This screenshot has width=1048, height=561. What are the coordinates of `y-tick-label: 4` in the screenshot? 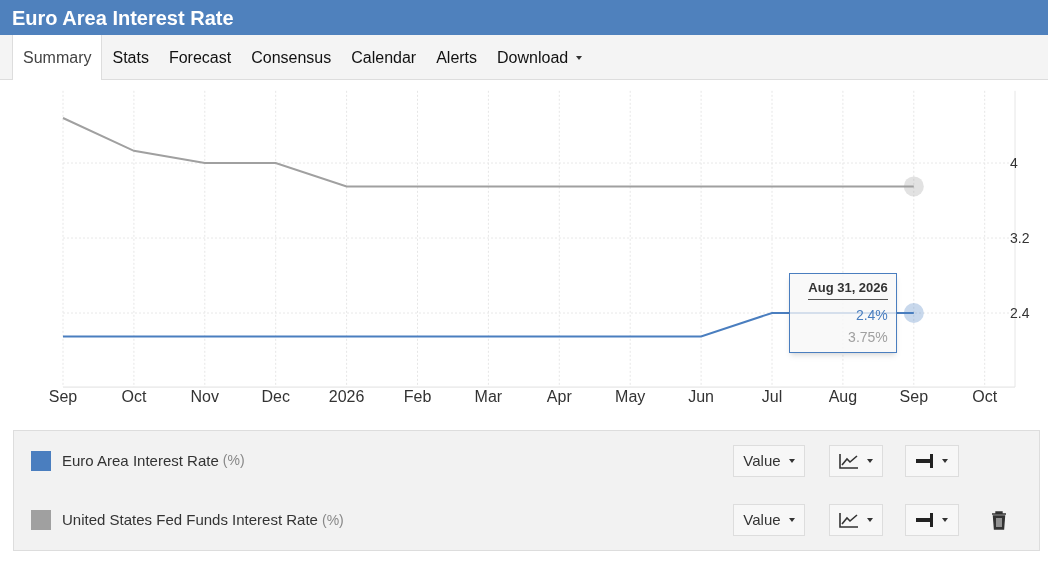 It's located at (1014, 163).